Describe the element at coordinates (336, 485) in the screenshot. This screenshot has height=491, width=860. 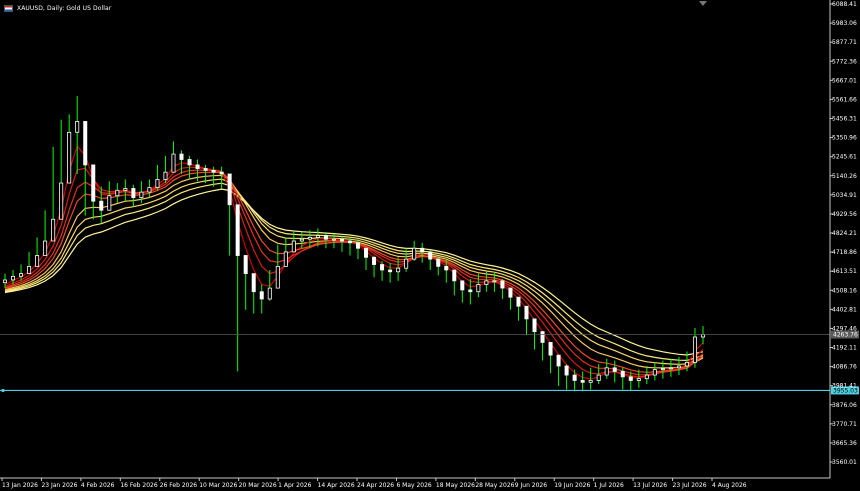
I see `time-tick-label: 14 Apr 2026` at that location.